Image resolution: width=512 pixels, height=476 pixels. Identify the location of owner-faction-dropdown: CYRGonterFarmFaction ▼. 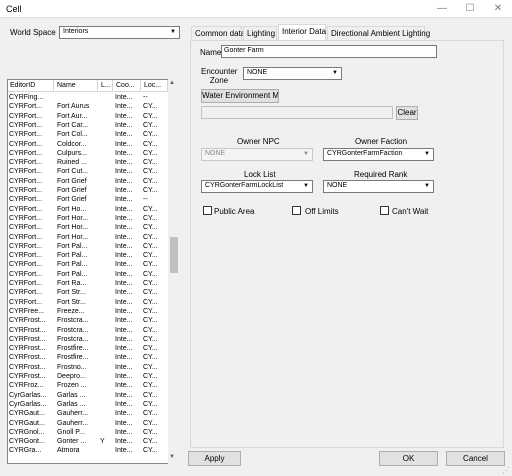
(378, 154).